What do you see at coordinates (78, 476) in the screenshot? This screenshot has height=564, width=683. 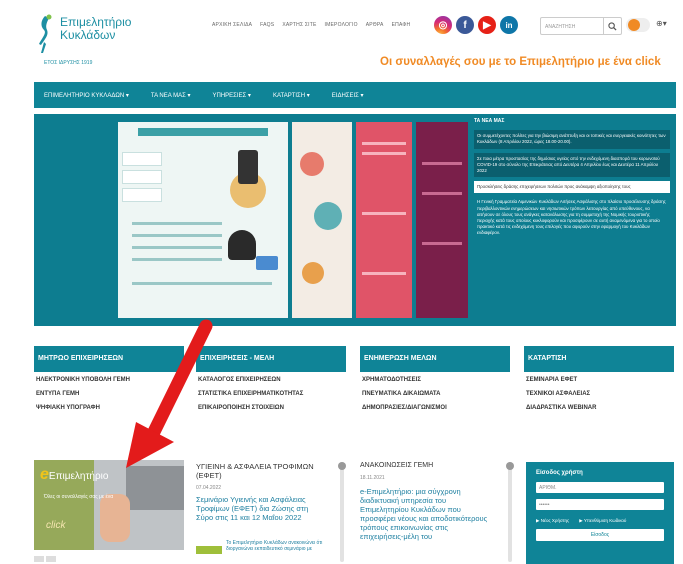 I see `promo-brand-text: Επιμελητήριο` at bounding box center [78, 476].